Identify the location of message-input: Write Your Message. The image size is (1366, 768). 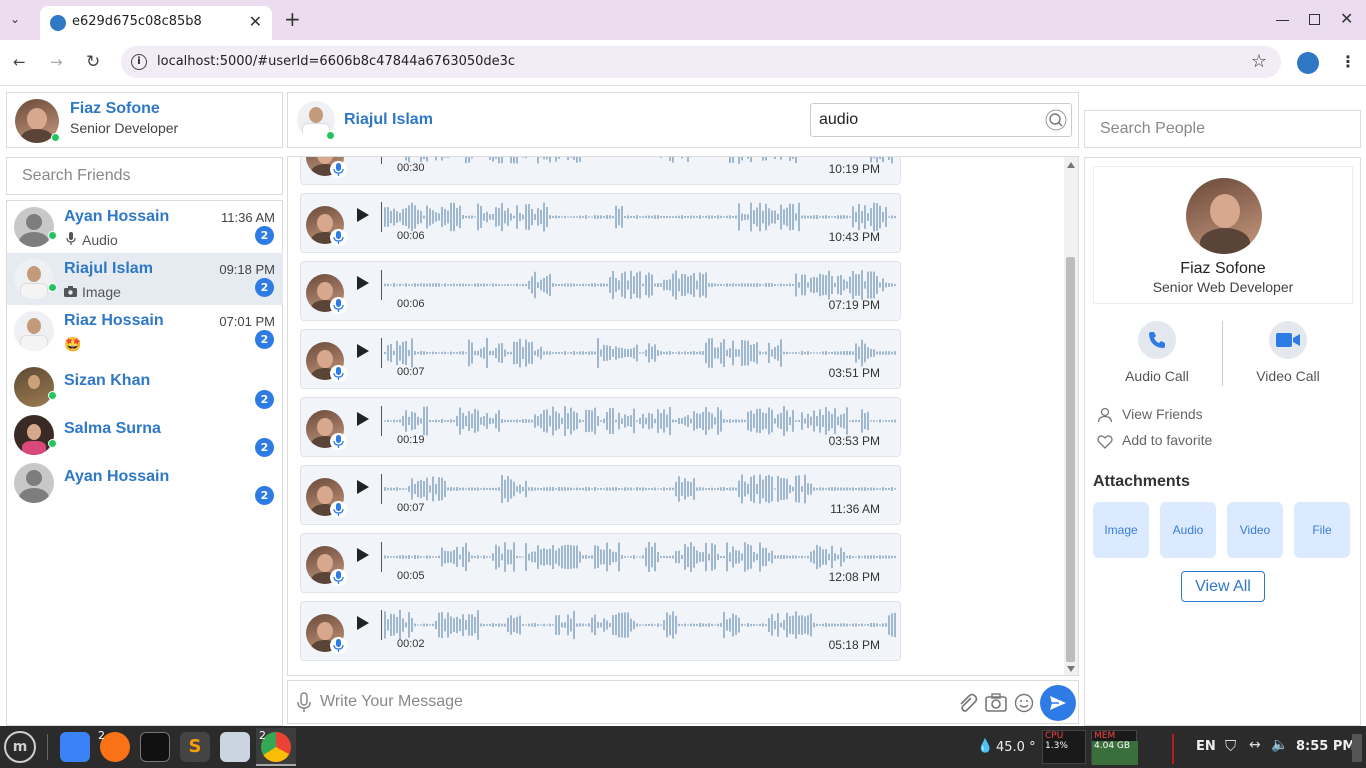
(391, 702).